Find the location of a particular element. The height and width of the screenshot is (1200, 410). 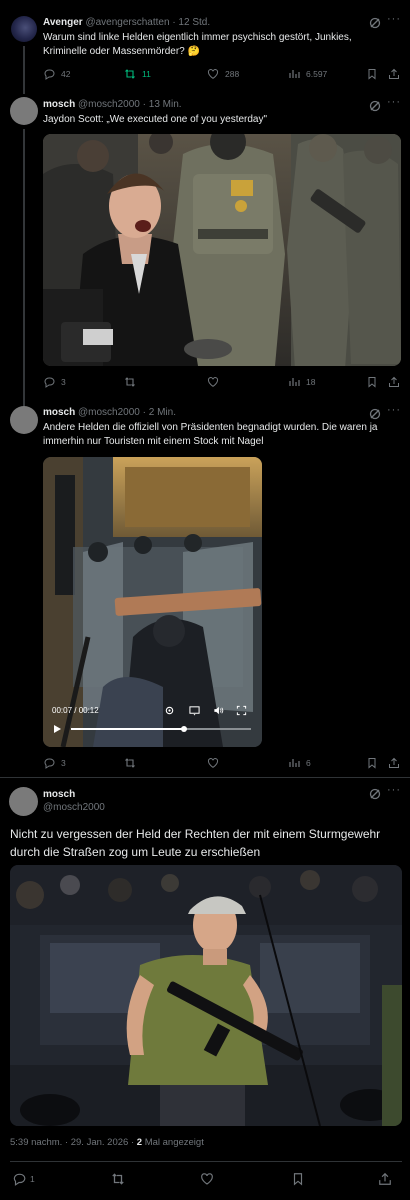

repost-count: 11 is located at coordinates (146, 74).